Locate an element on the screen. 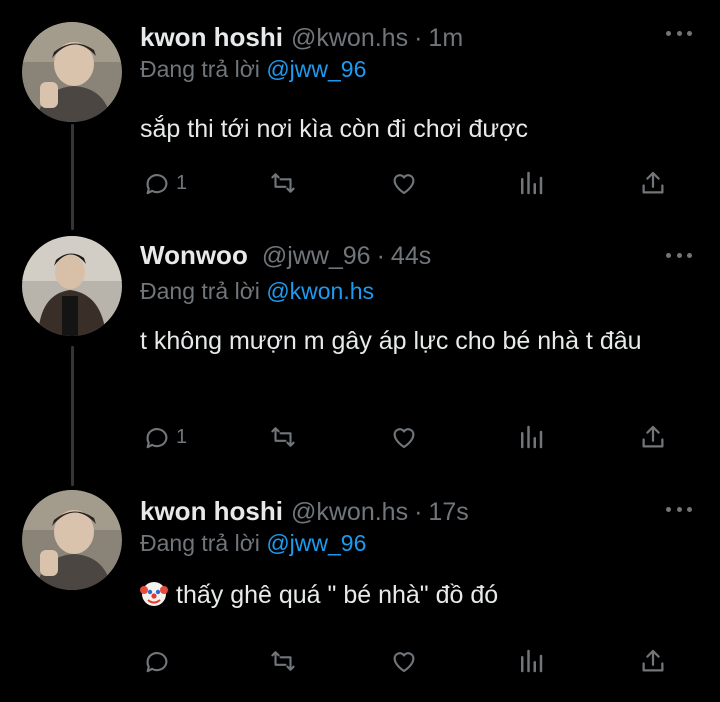 This screenshot has width=720, height=702. replying-to: Đang trả lời @kwon.hs is located at coordinates (257, 291).